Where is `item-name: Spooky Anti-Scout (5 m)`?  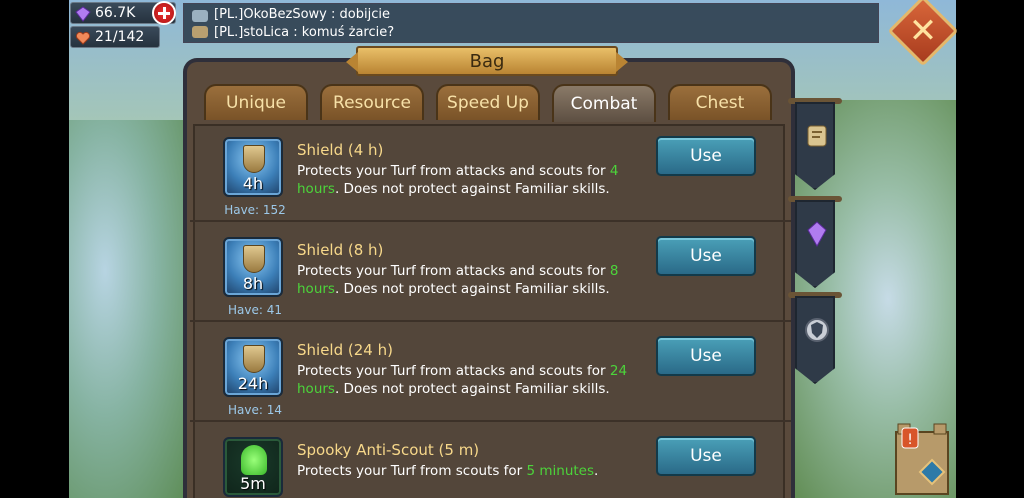
item-name: Spooky Anti-Scout (5 m) is located at coordinates (388, 450).